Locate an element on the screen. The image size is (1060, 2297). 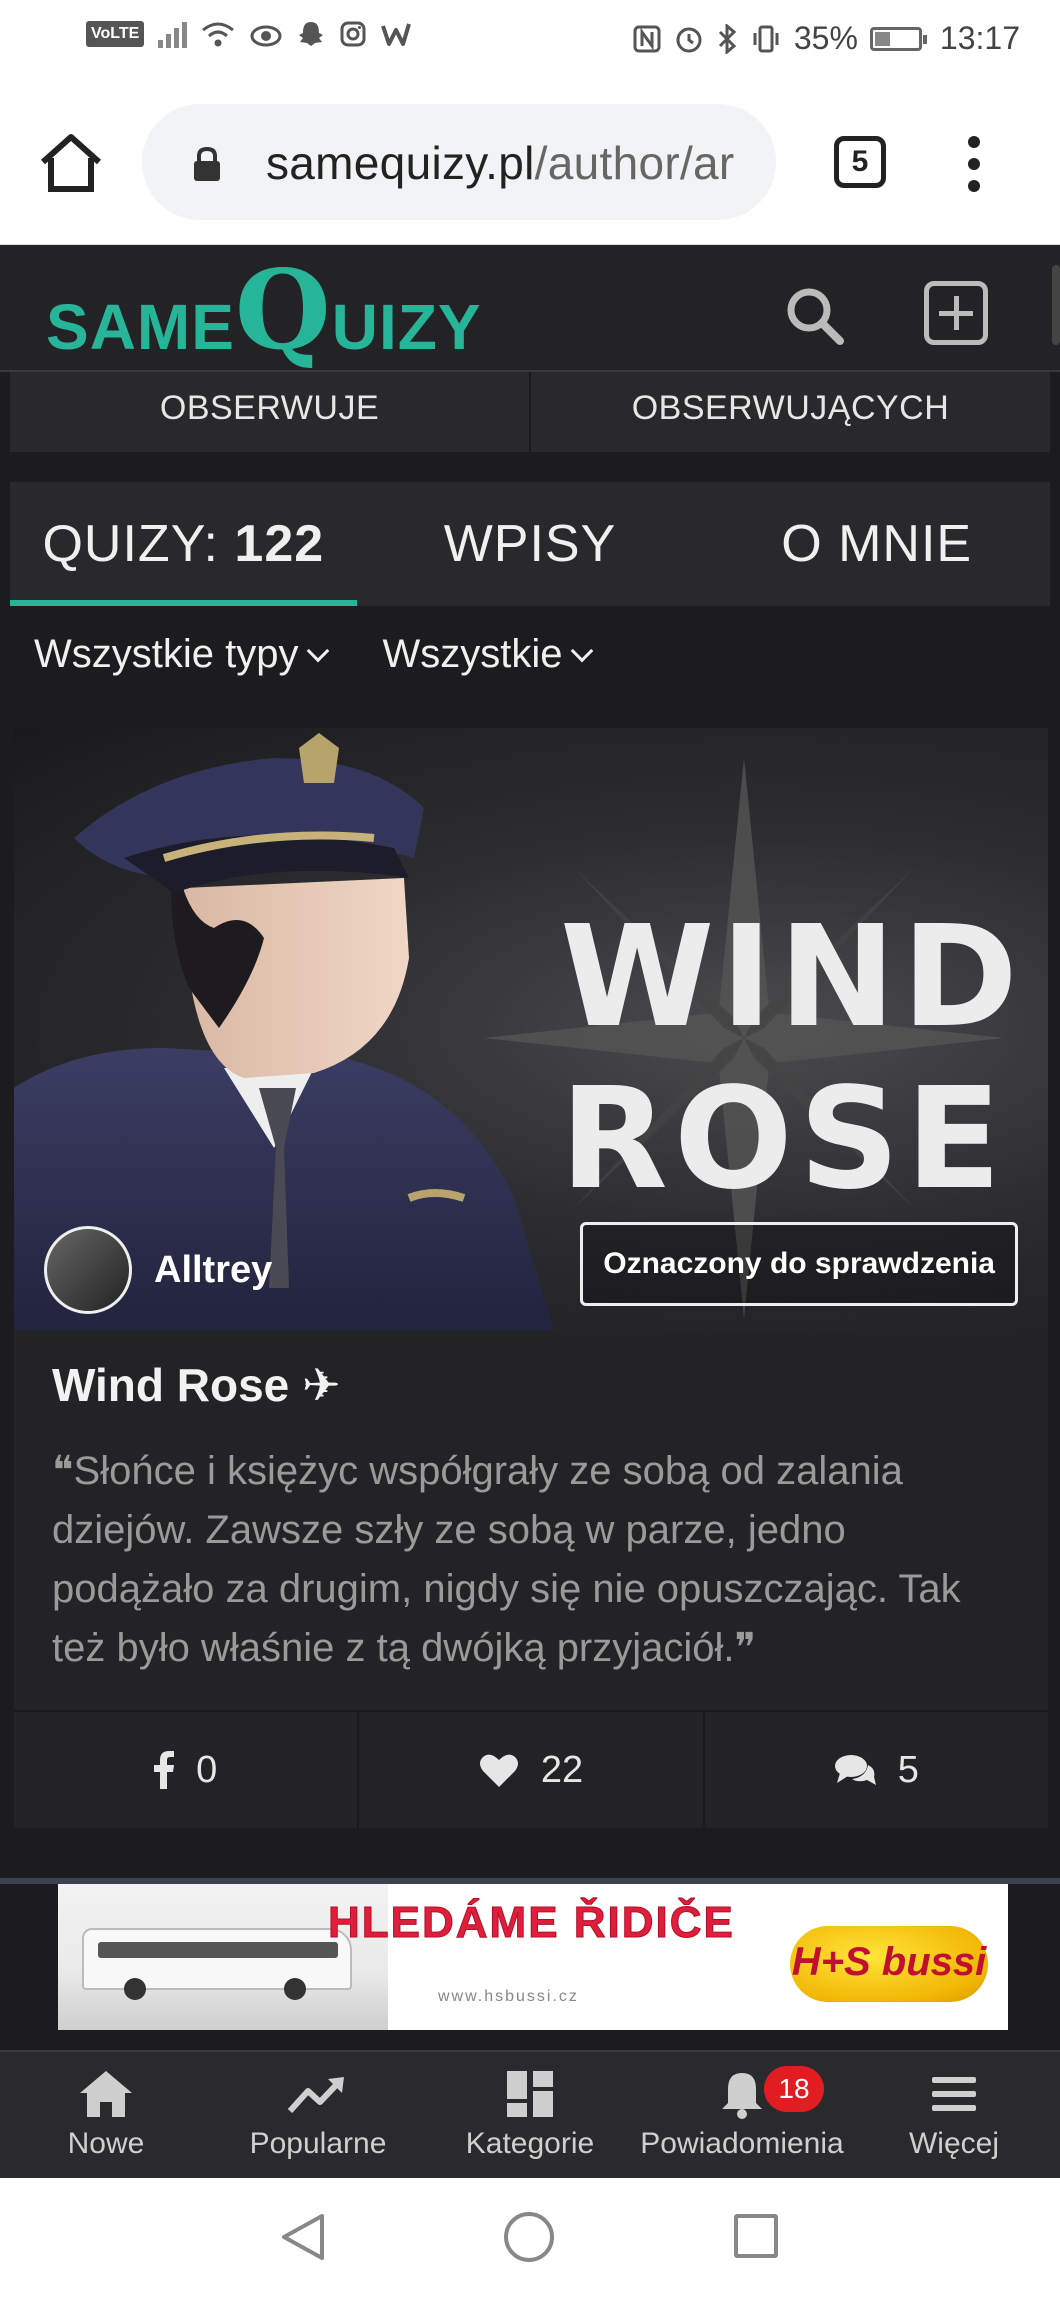
site-logo: SAME Q UIZY is located at coordinates (264, 310).